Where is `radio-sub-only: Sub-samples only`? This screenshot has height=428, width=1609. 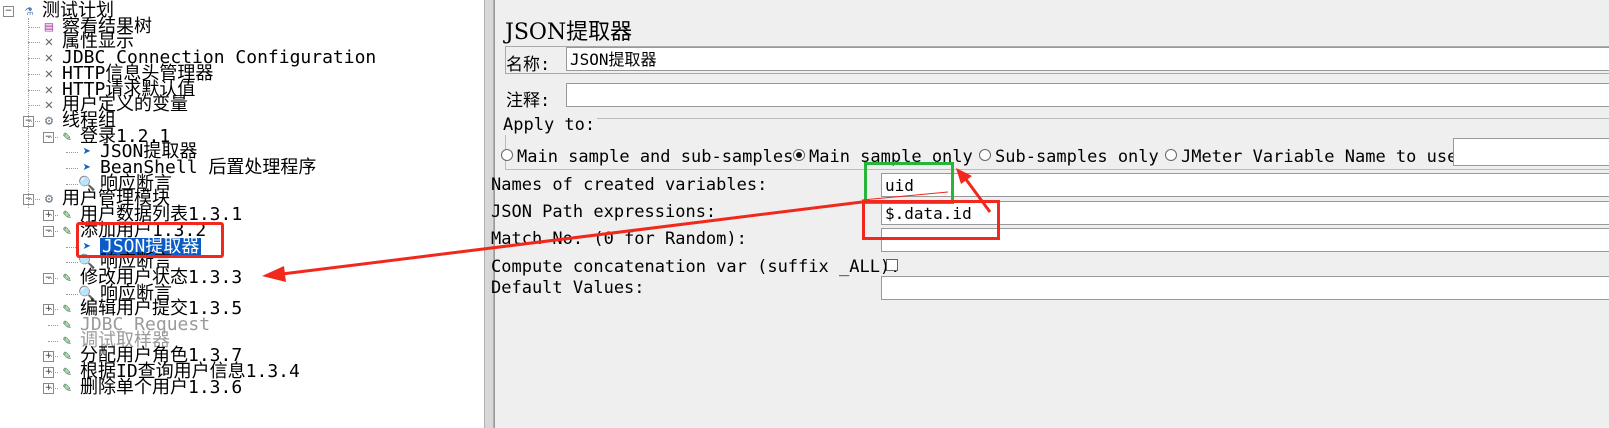
radio-sub-only: Sub-samples only is located at coordinates (1069, 157).